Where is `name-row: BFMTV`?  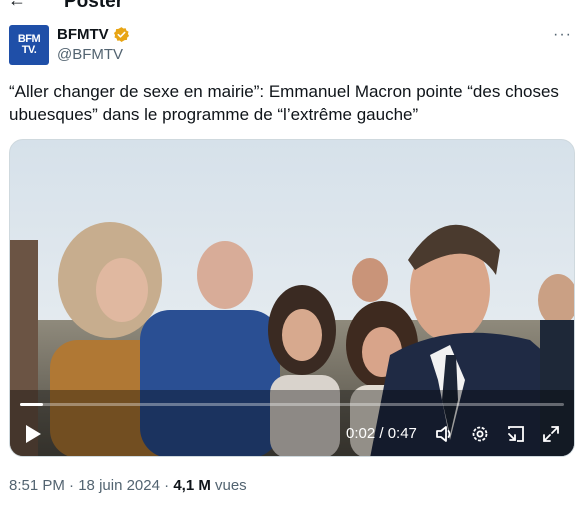
name-row: BFMTV is located at coordinates (93, 34).